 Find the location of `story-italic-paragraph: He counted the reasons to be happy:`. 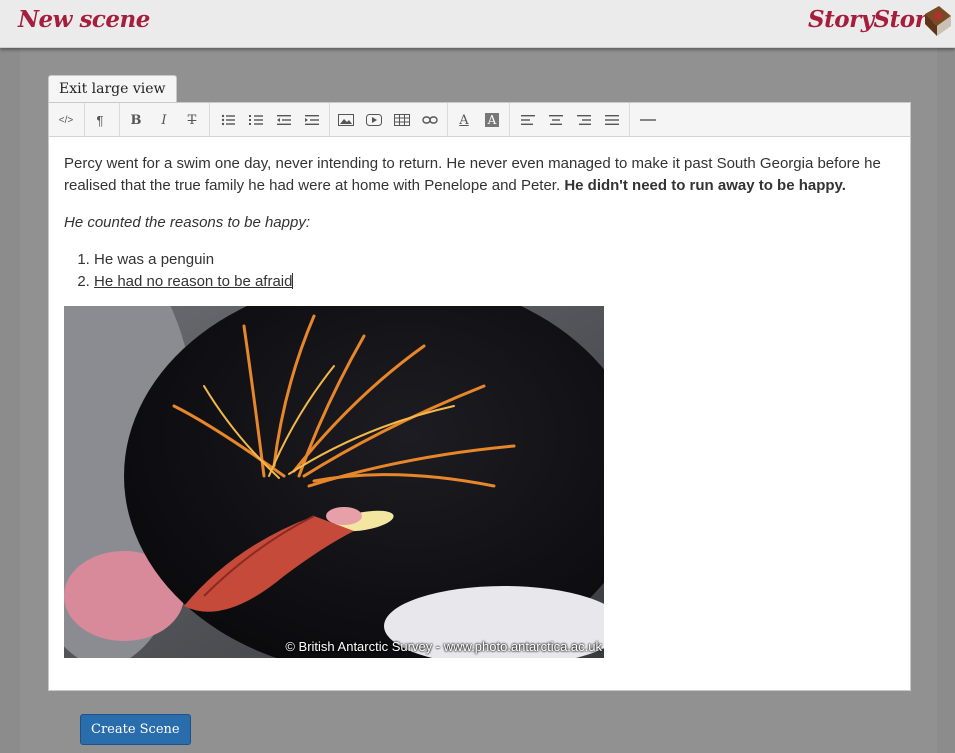

story-italic-paragraph: He counted the reasons to be happy: is located at coordinates (479, 223).